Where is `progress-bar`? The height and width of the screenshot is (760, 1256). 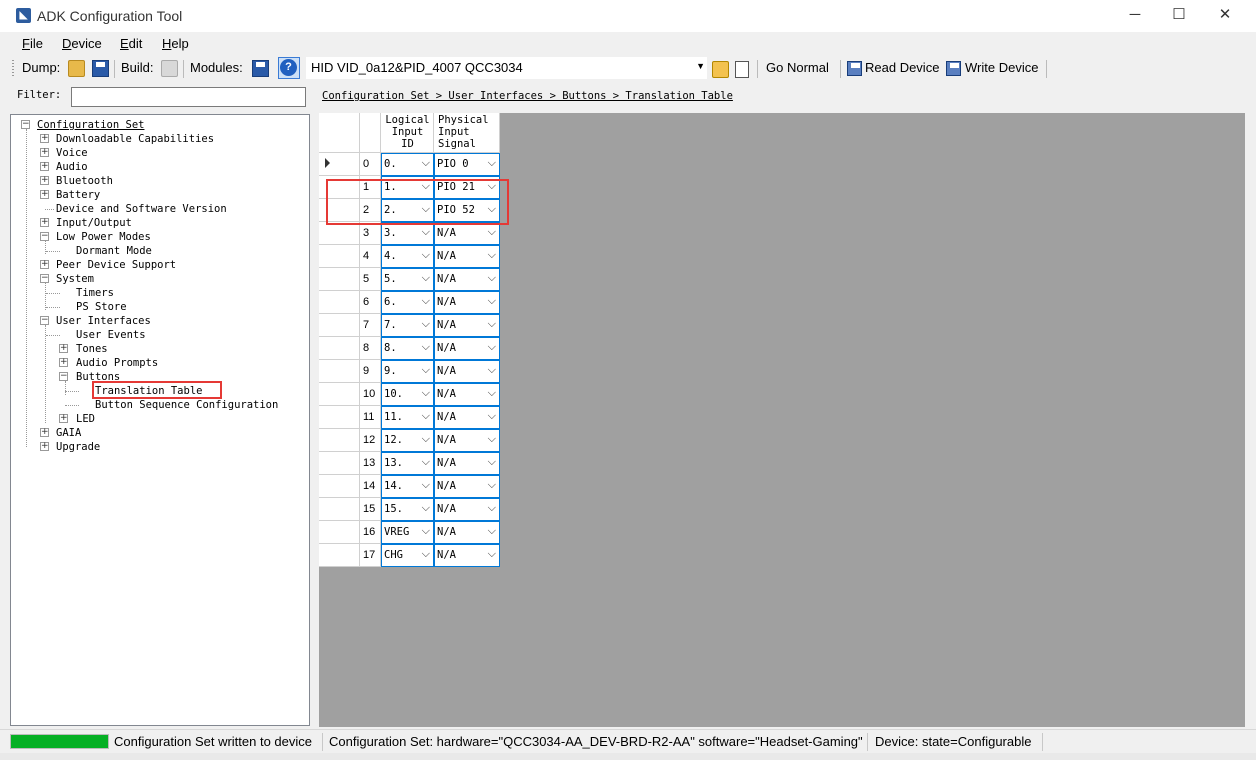 progress-bar is located at coordinates (59, 741).